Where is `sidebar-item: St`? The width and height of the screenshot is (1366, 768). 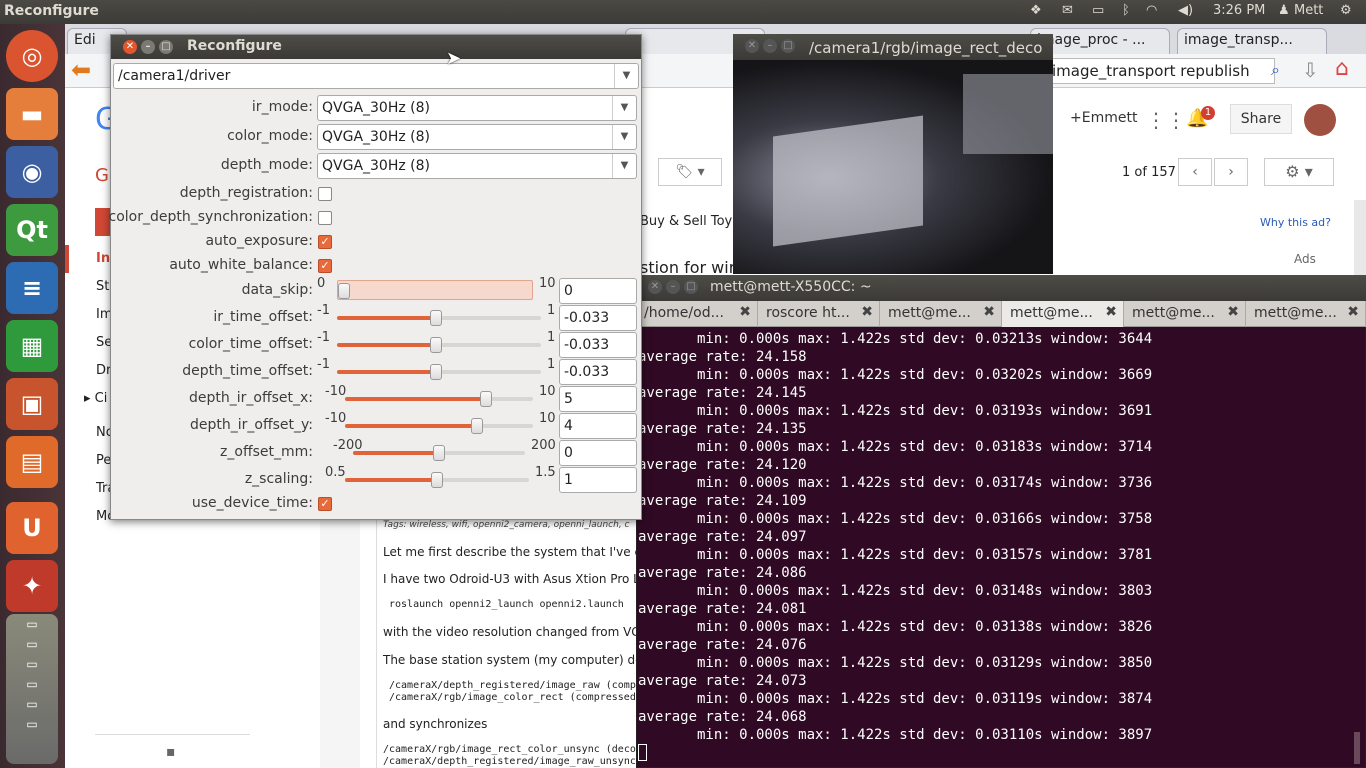 sidebar-item: St is located at coordinates (102, 286).